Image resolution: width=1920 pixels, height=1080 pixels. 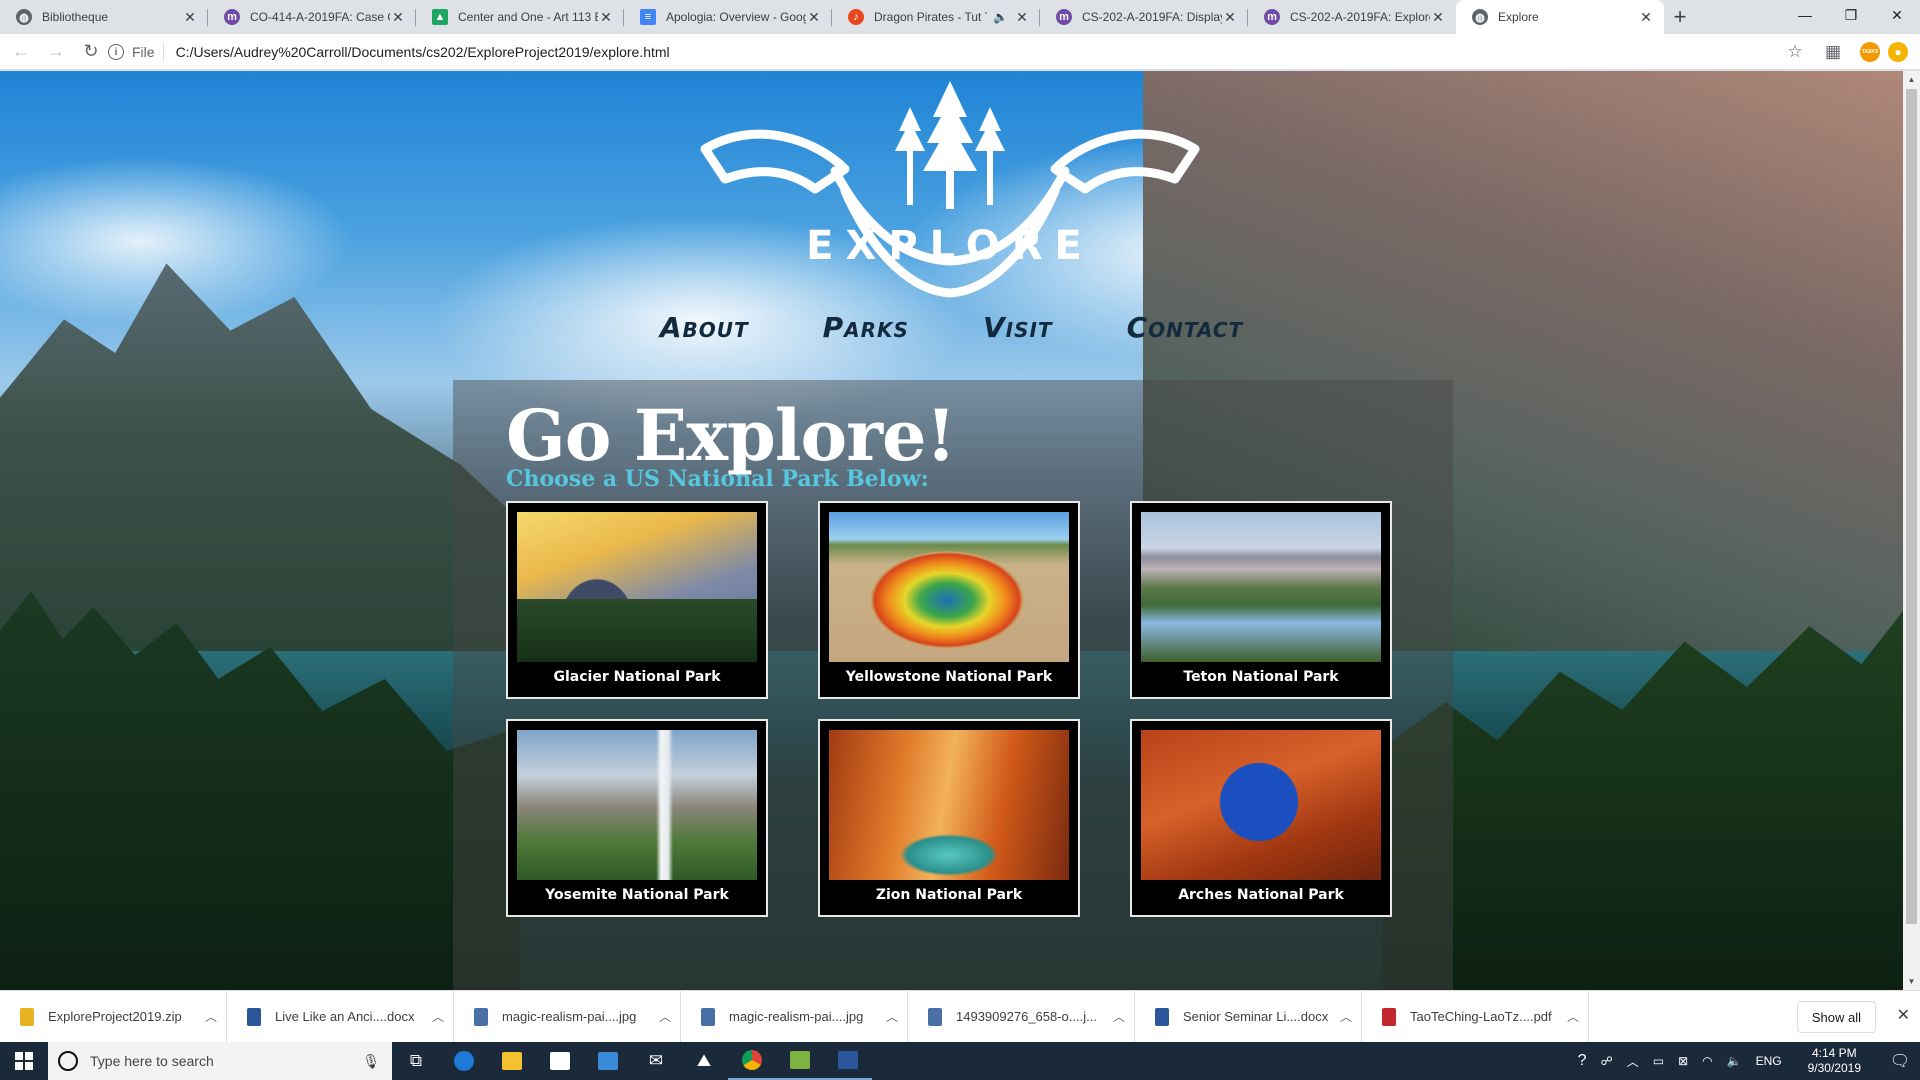 What do you see at coordinates (1911, 981) in the screenshot?
I see `scroll-down-icon: ▼` at bounding box center [1911, 981].